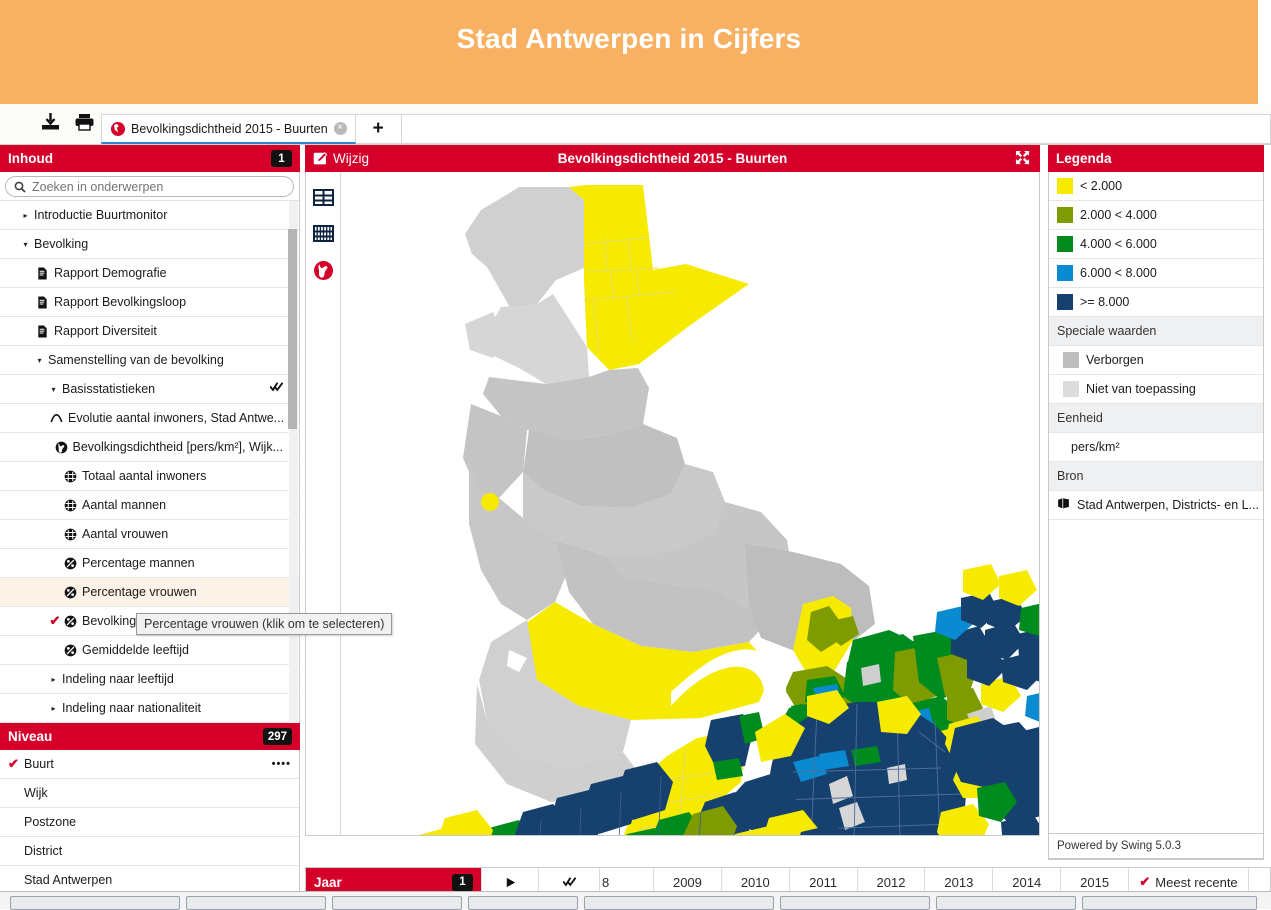 This screenshot has height=910, width=1271. Describe the element at coordinates (292, 329) in the screenshot. I see `tree-scrollbar-thumb` at that location.